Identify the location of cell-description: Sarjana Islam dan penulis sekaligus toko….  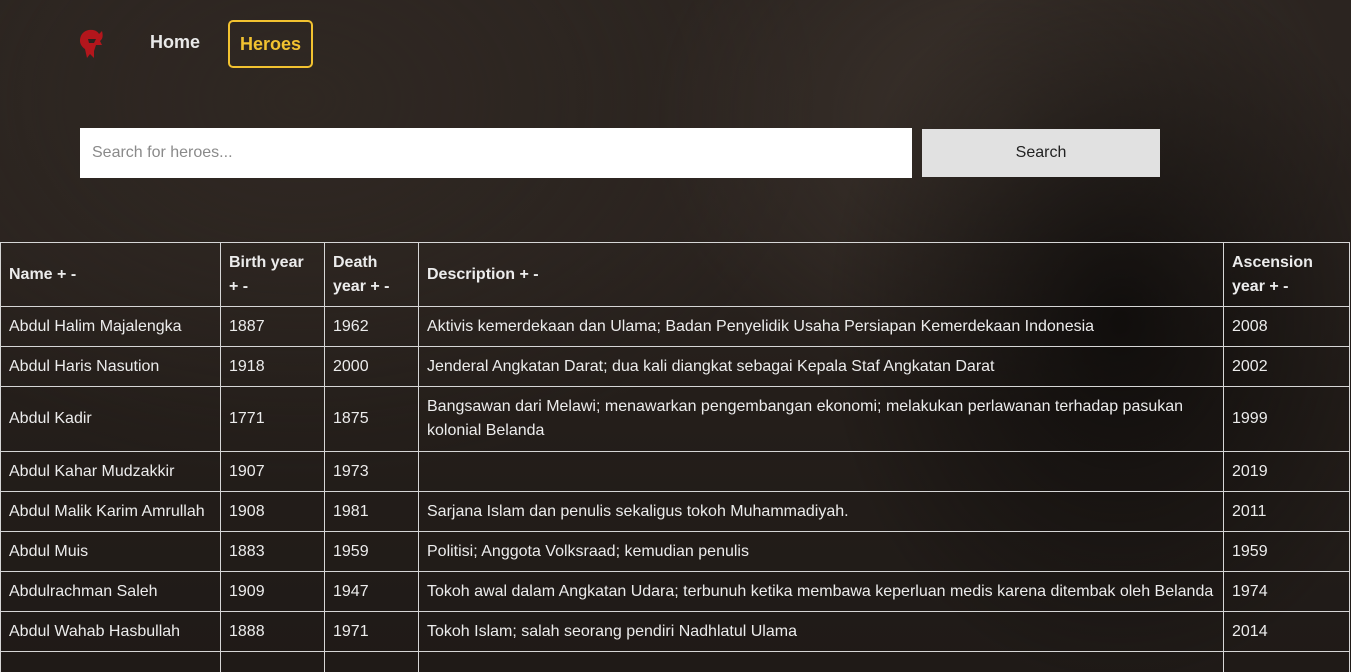
(821, 511).